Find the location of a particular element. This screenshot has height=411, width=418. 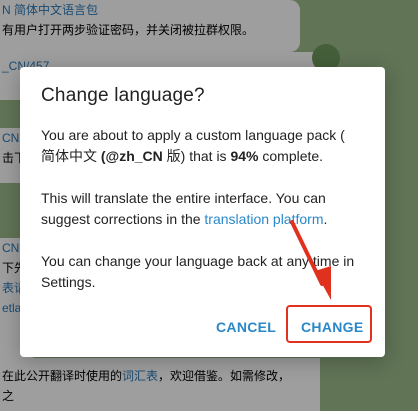

annotation-arrow-icon is located at coordinates (310, 260).